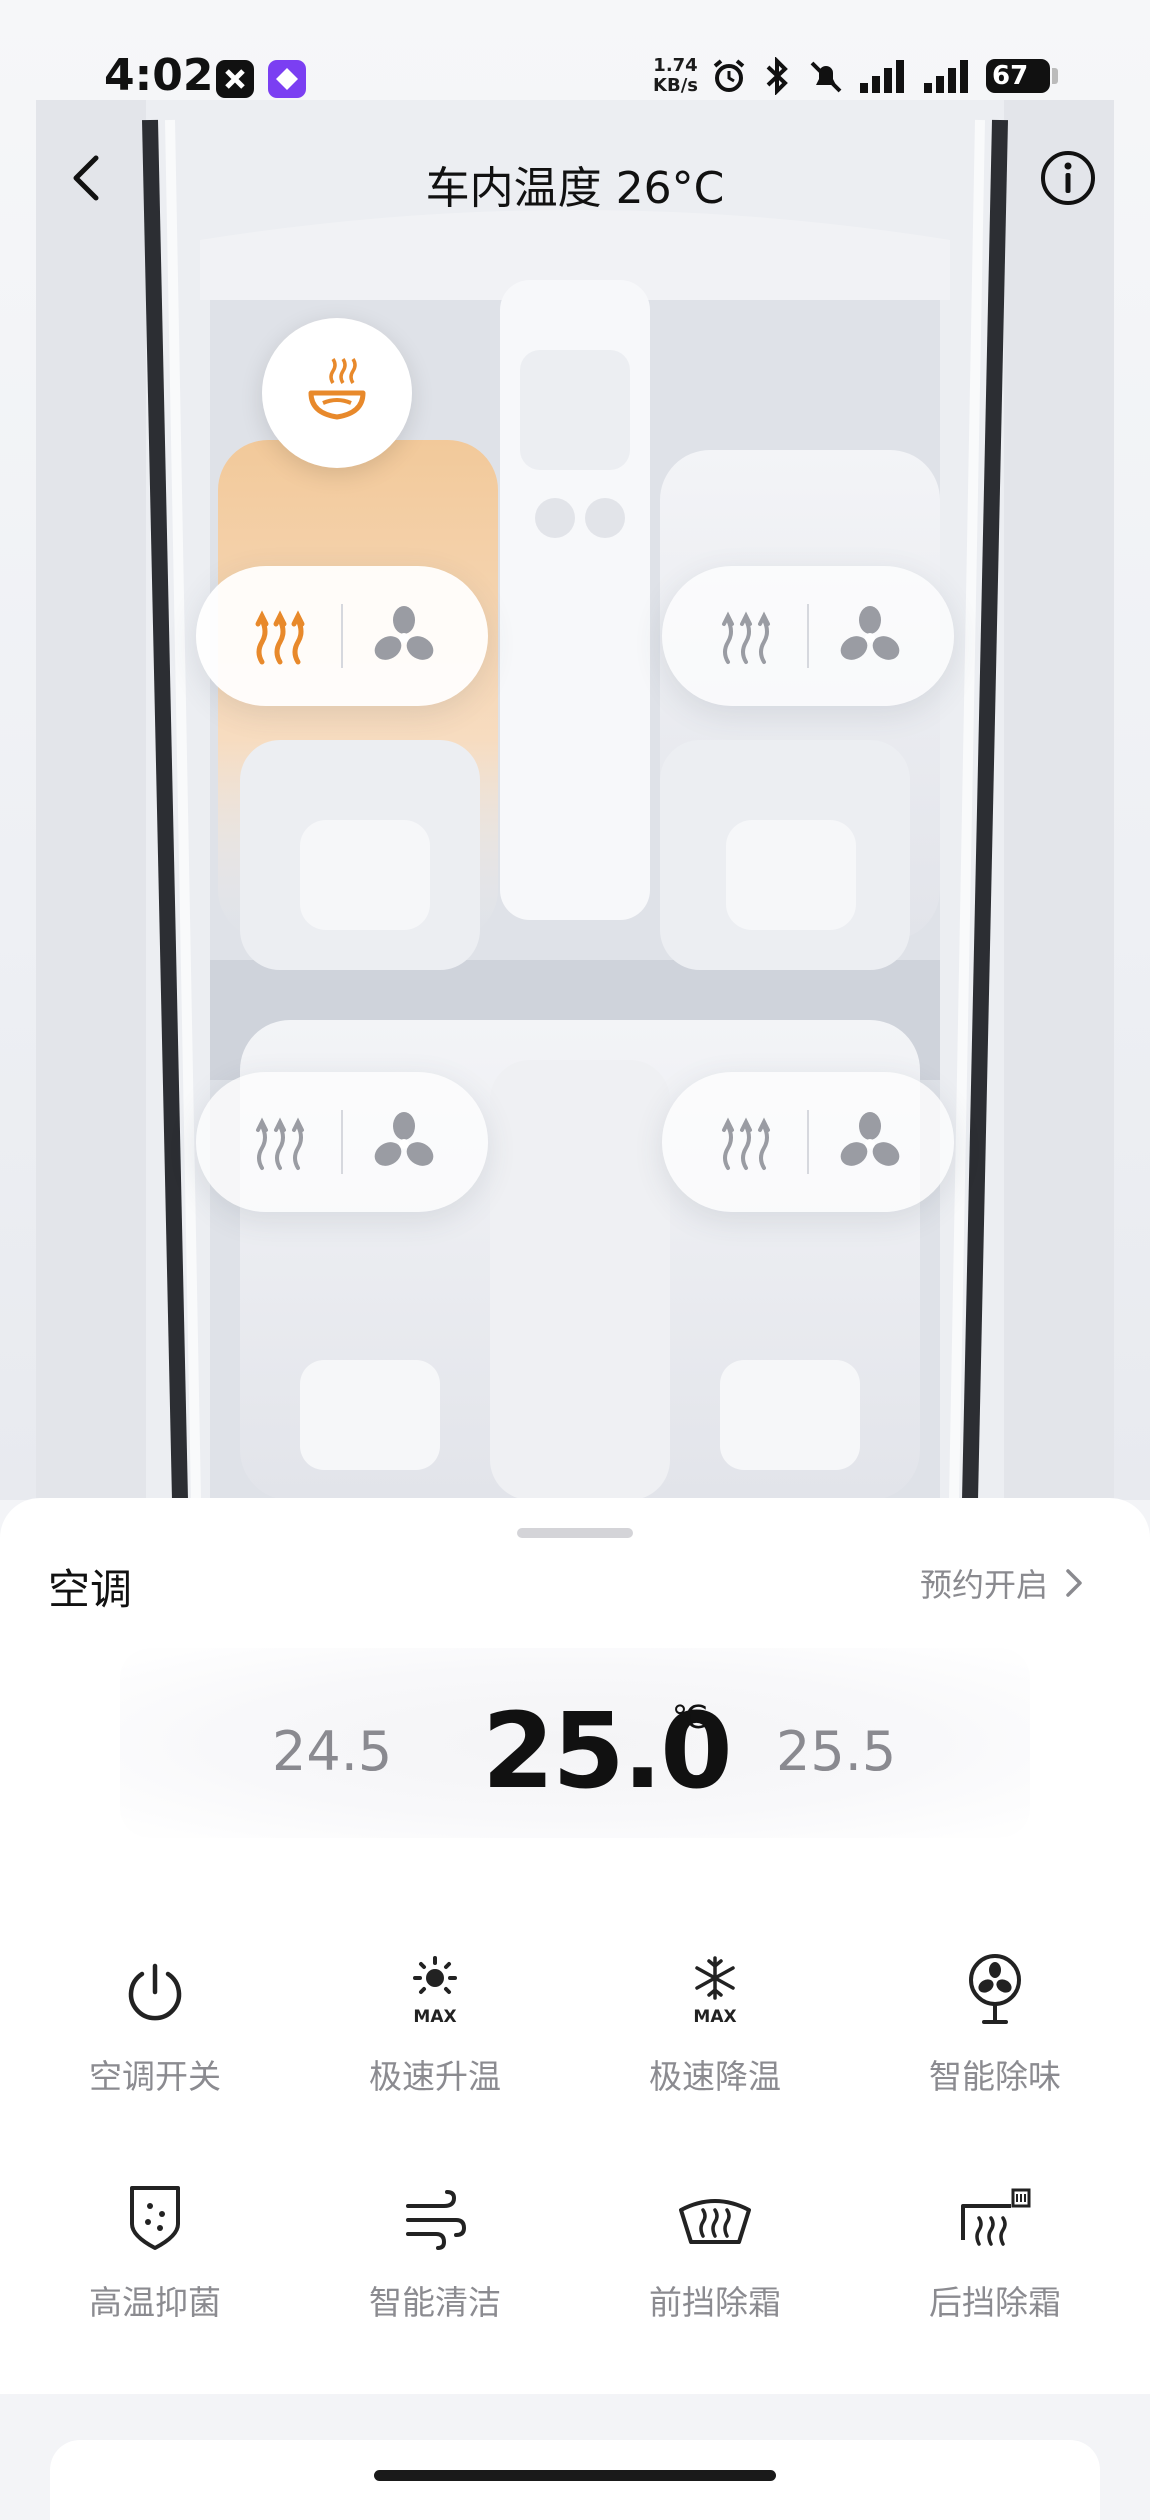 The image size is (1150, 2520). I want to click on app-diamond-icon, so click(287, 79).